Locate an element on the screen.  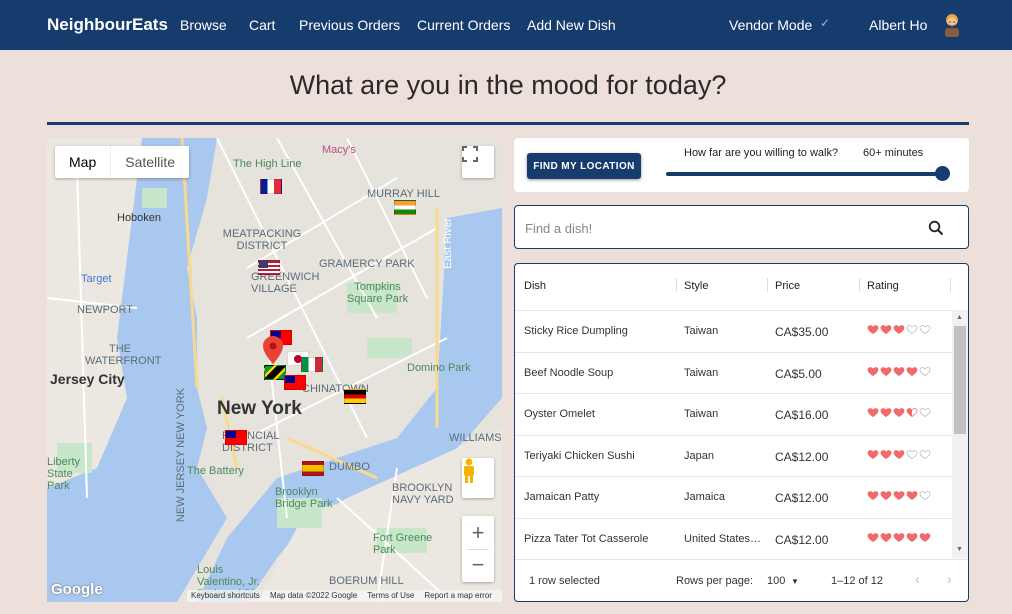
cell-style: Taiwan is located at coordinates (701, 414).